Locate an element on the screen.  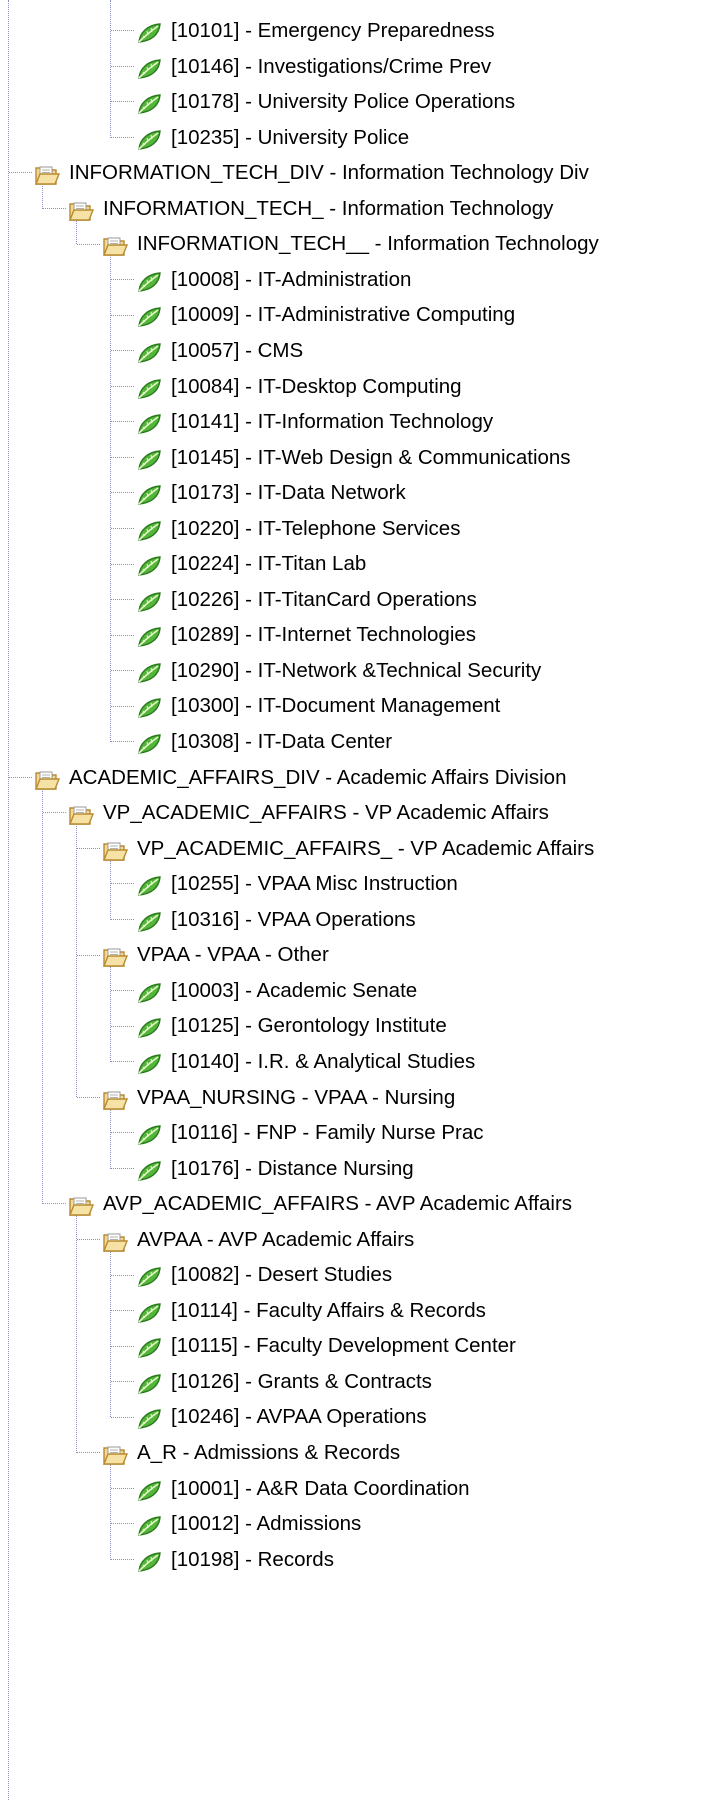
tree-folder-node: VPAA - VPAA - Other is located at coordinates (215, 955).